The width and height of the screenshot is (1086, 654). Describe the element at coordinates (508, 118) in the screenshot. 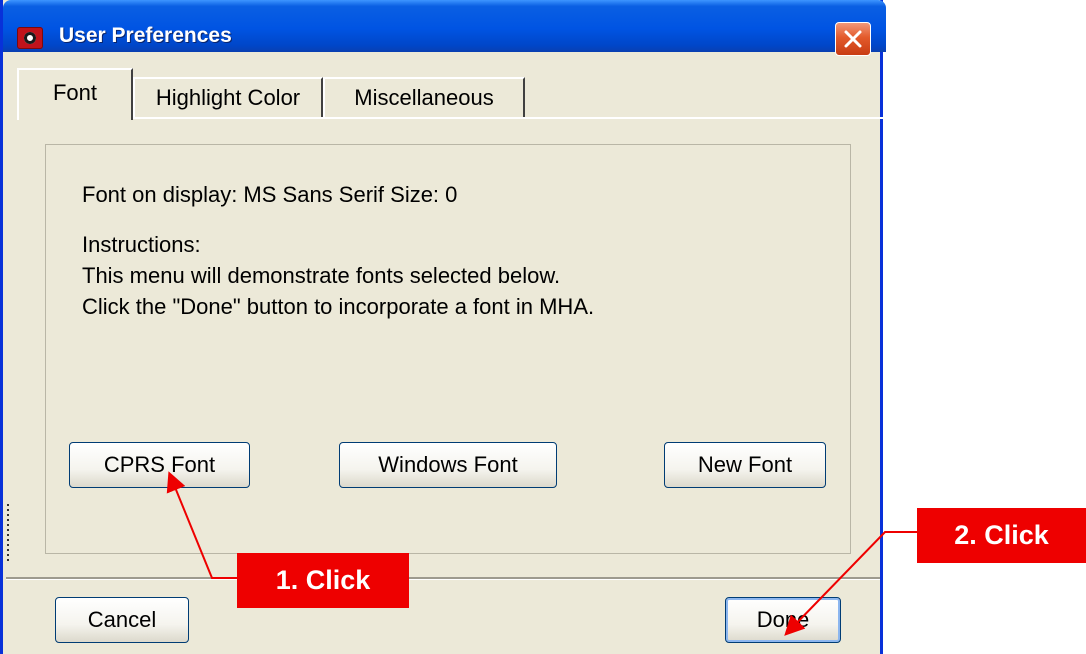

I see `tab-strip-baseline` at that location.